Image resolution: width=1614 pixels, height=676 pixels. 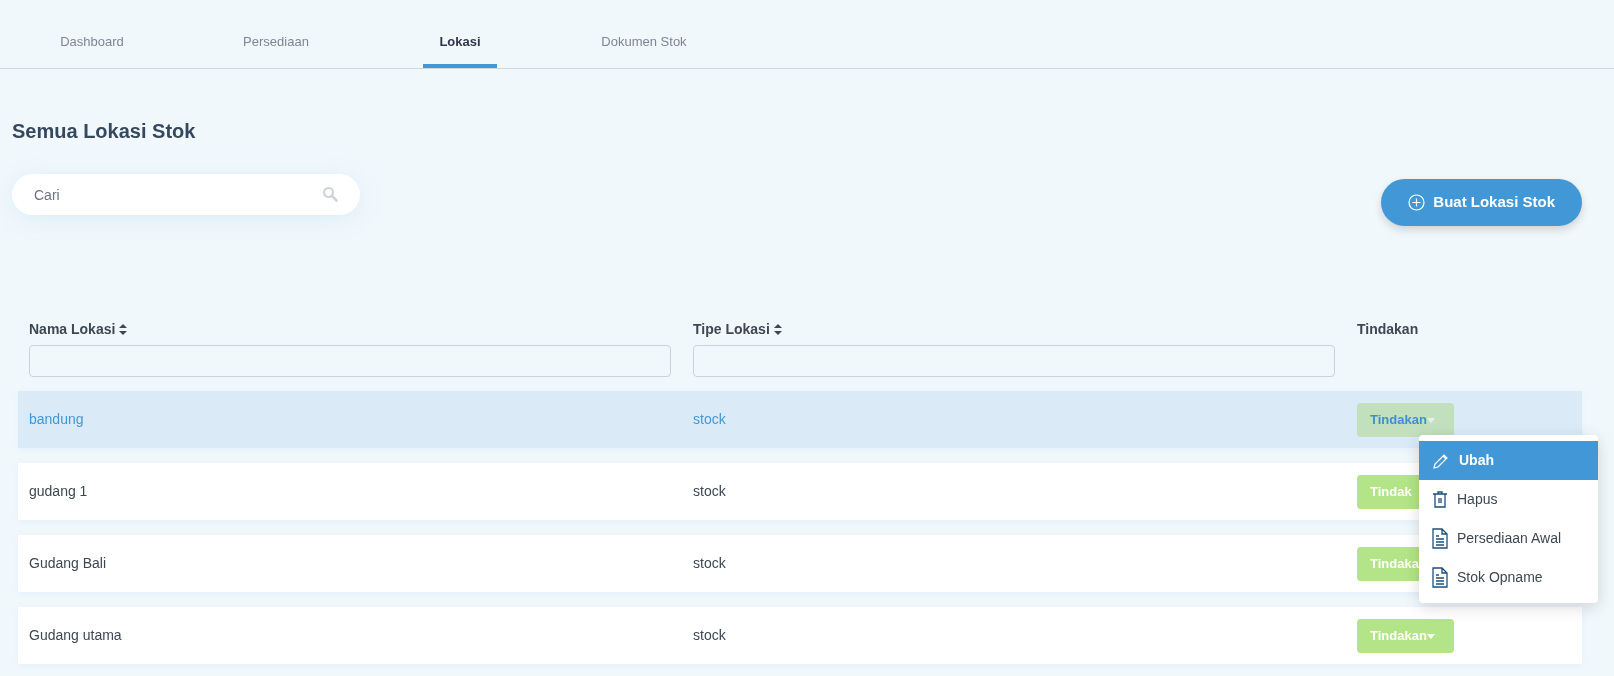 What do you see at coordinates (104, 131) in the screenshot?
I see `page-title: Semua Lokasi Stok` at bounding box center [104, 131].